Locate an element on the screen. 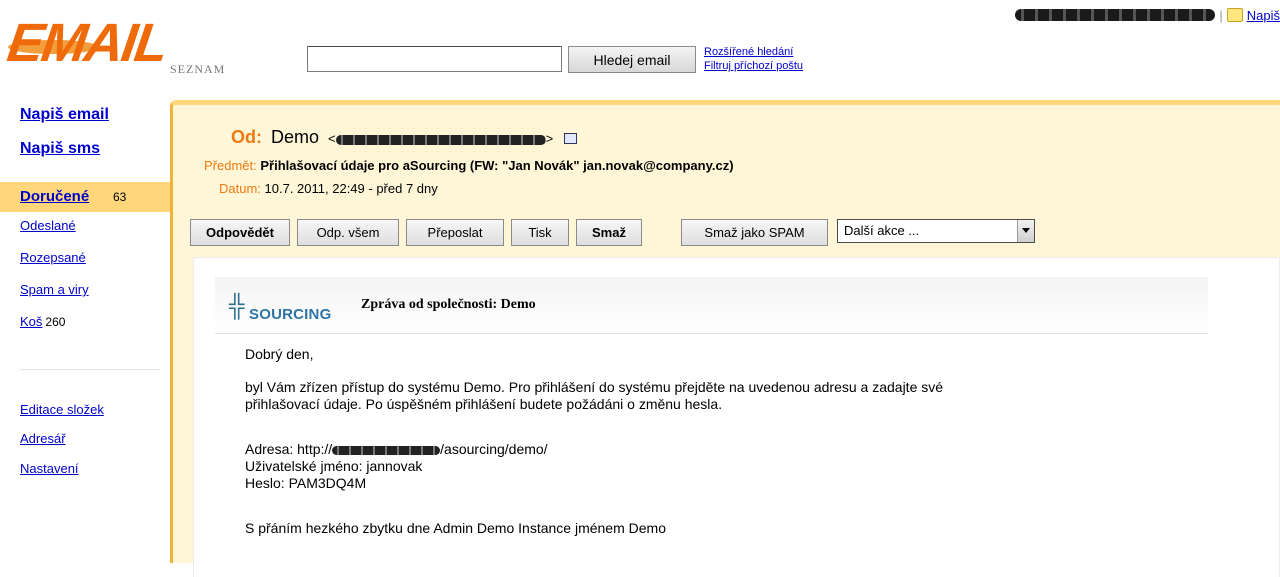 The image size is (1280, 577). sidebar-item-label: Editace složek is located at coordinates (62, 409).